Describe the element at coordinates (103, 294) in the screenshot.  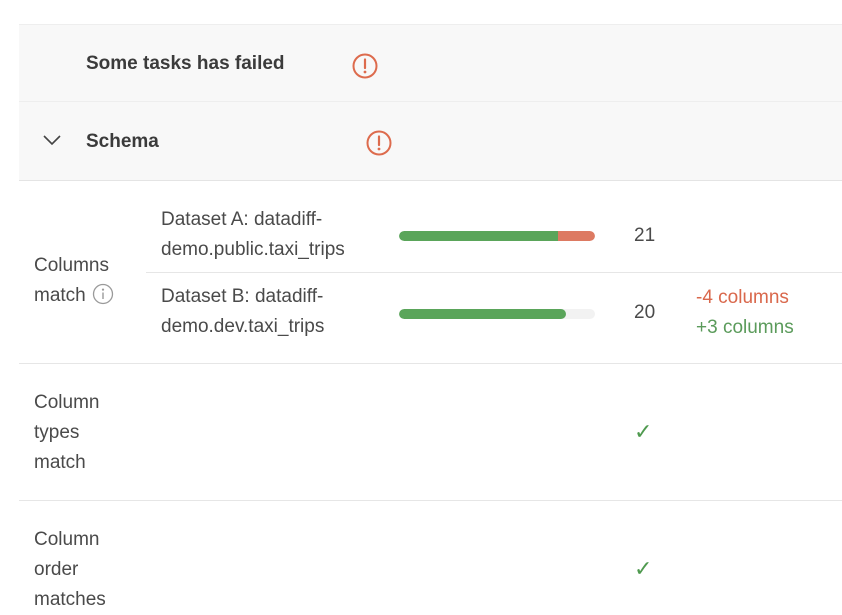
I see `info-icon` at that location.